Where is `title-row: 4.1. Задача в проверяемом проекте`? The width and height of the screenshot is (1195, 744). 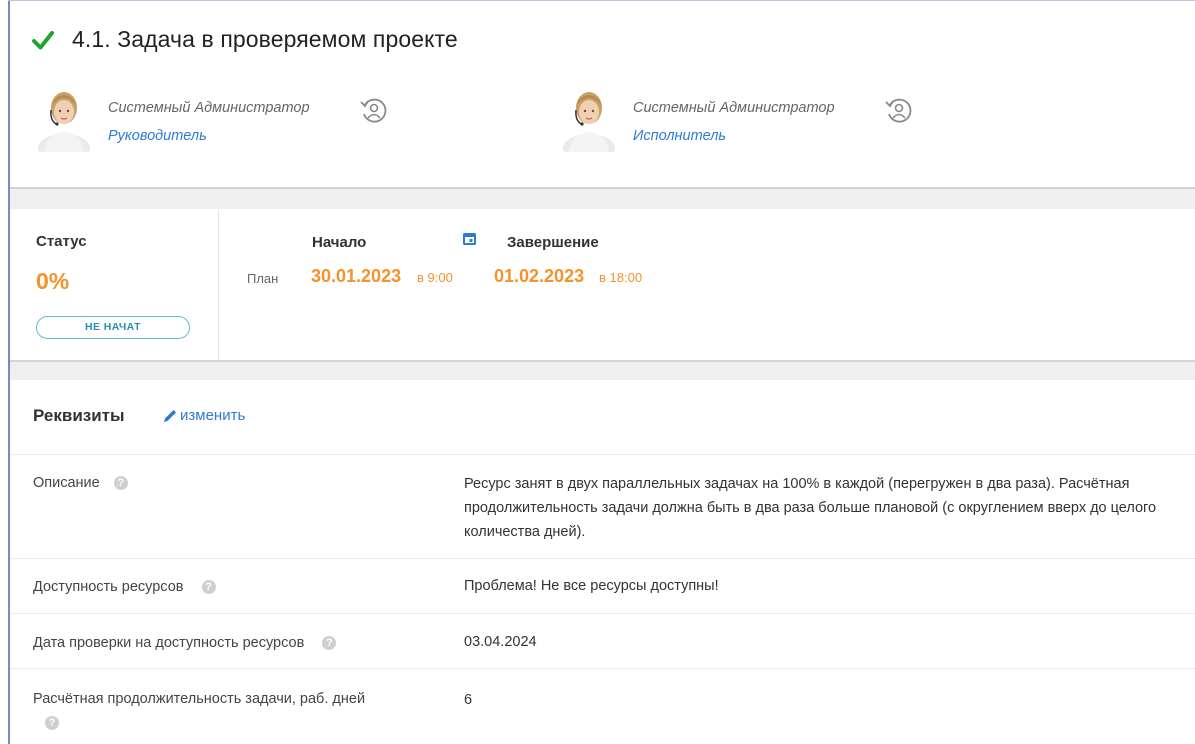 title-row: 4.1. Задача в проверяемом проекте is located at coordinates (245, 39).